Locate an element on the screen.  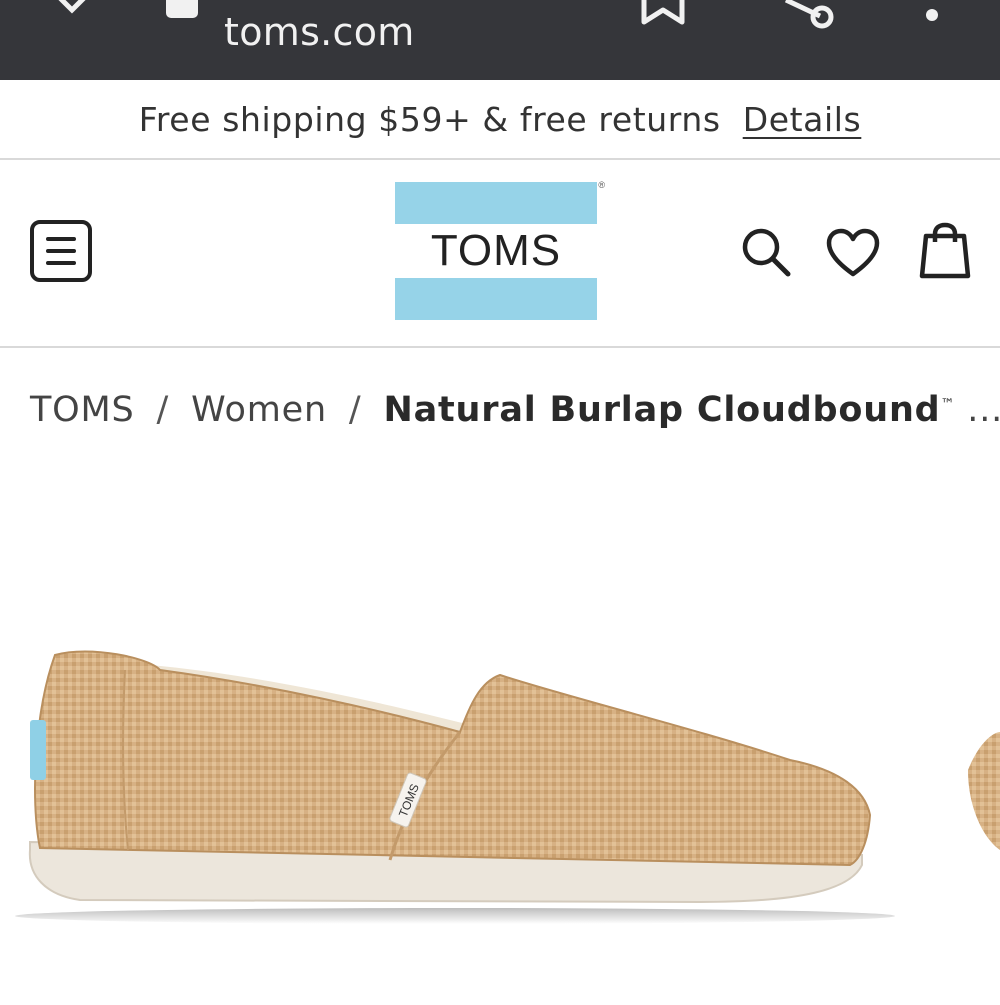
bookmark-icon is located at coordinates (663, 13).